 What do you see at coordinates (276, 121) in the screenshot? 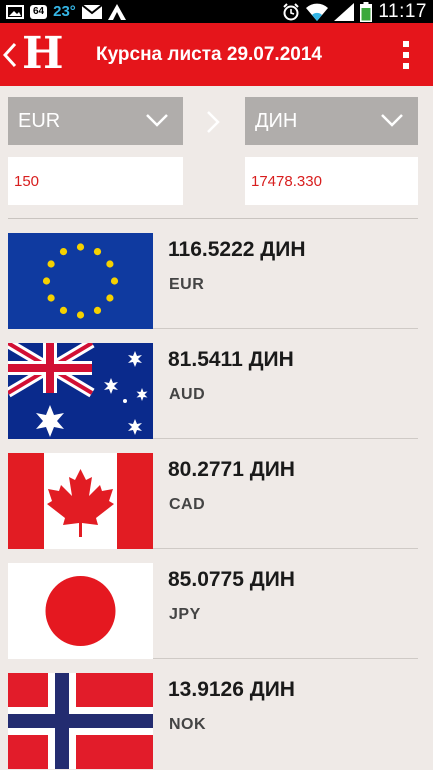
I see `to-currency-value: ДИН` at bounding box center [276, 121].